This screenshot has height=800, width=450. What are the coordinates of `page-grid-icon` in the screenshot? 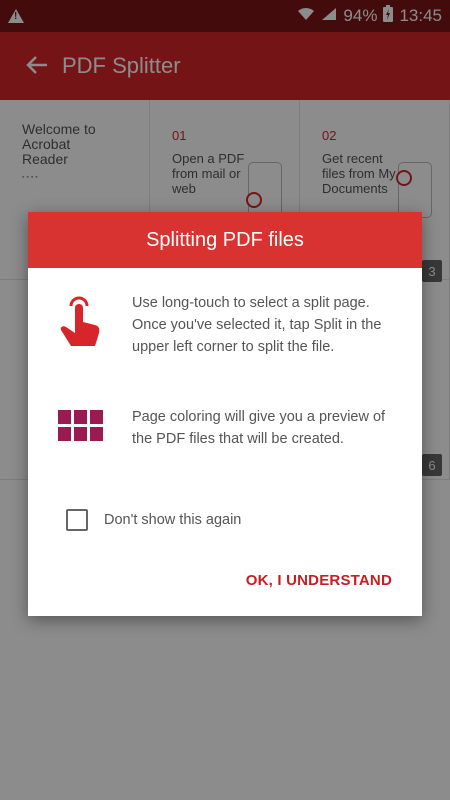 It's located at (80, 430).